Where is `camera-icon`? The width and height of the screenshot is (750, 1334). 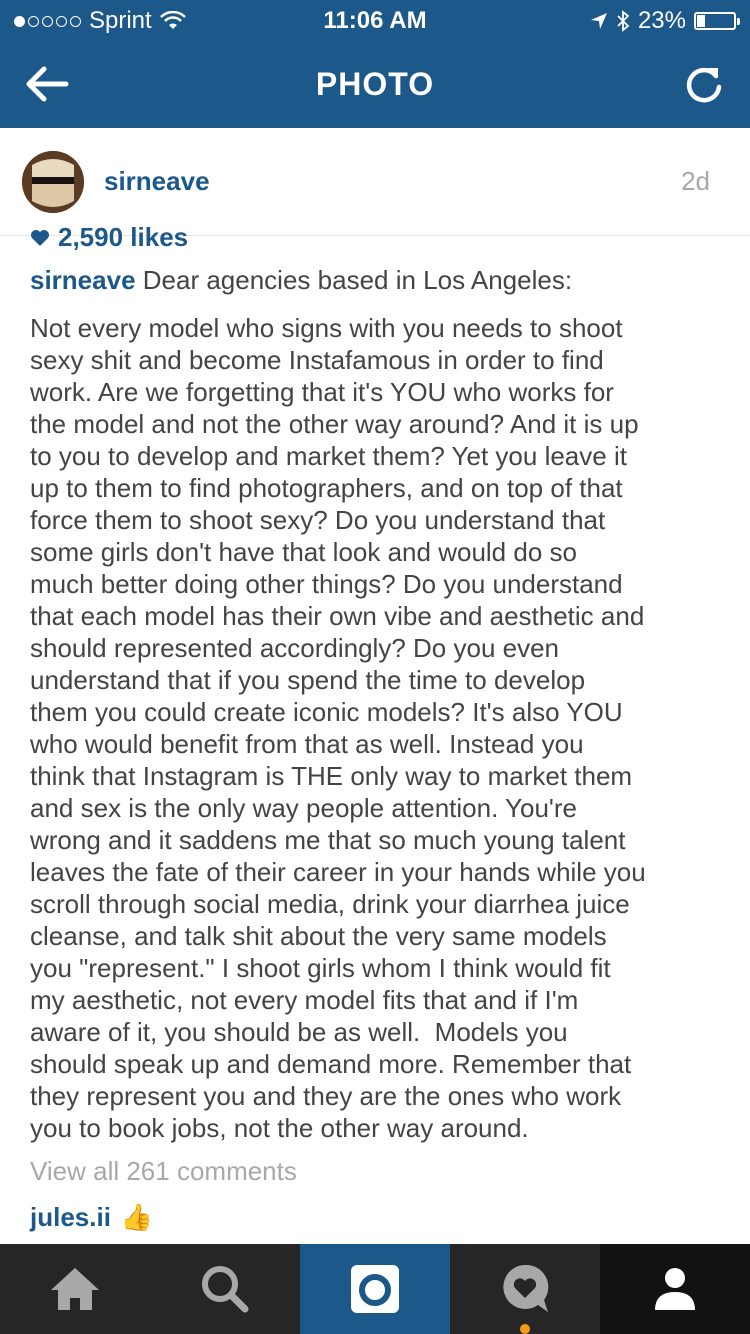 camera-icon is located at coordinates (375, 1289).